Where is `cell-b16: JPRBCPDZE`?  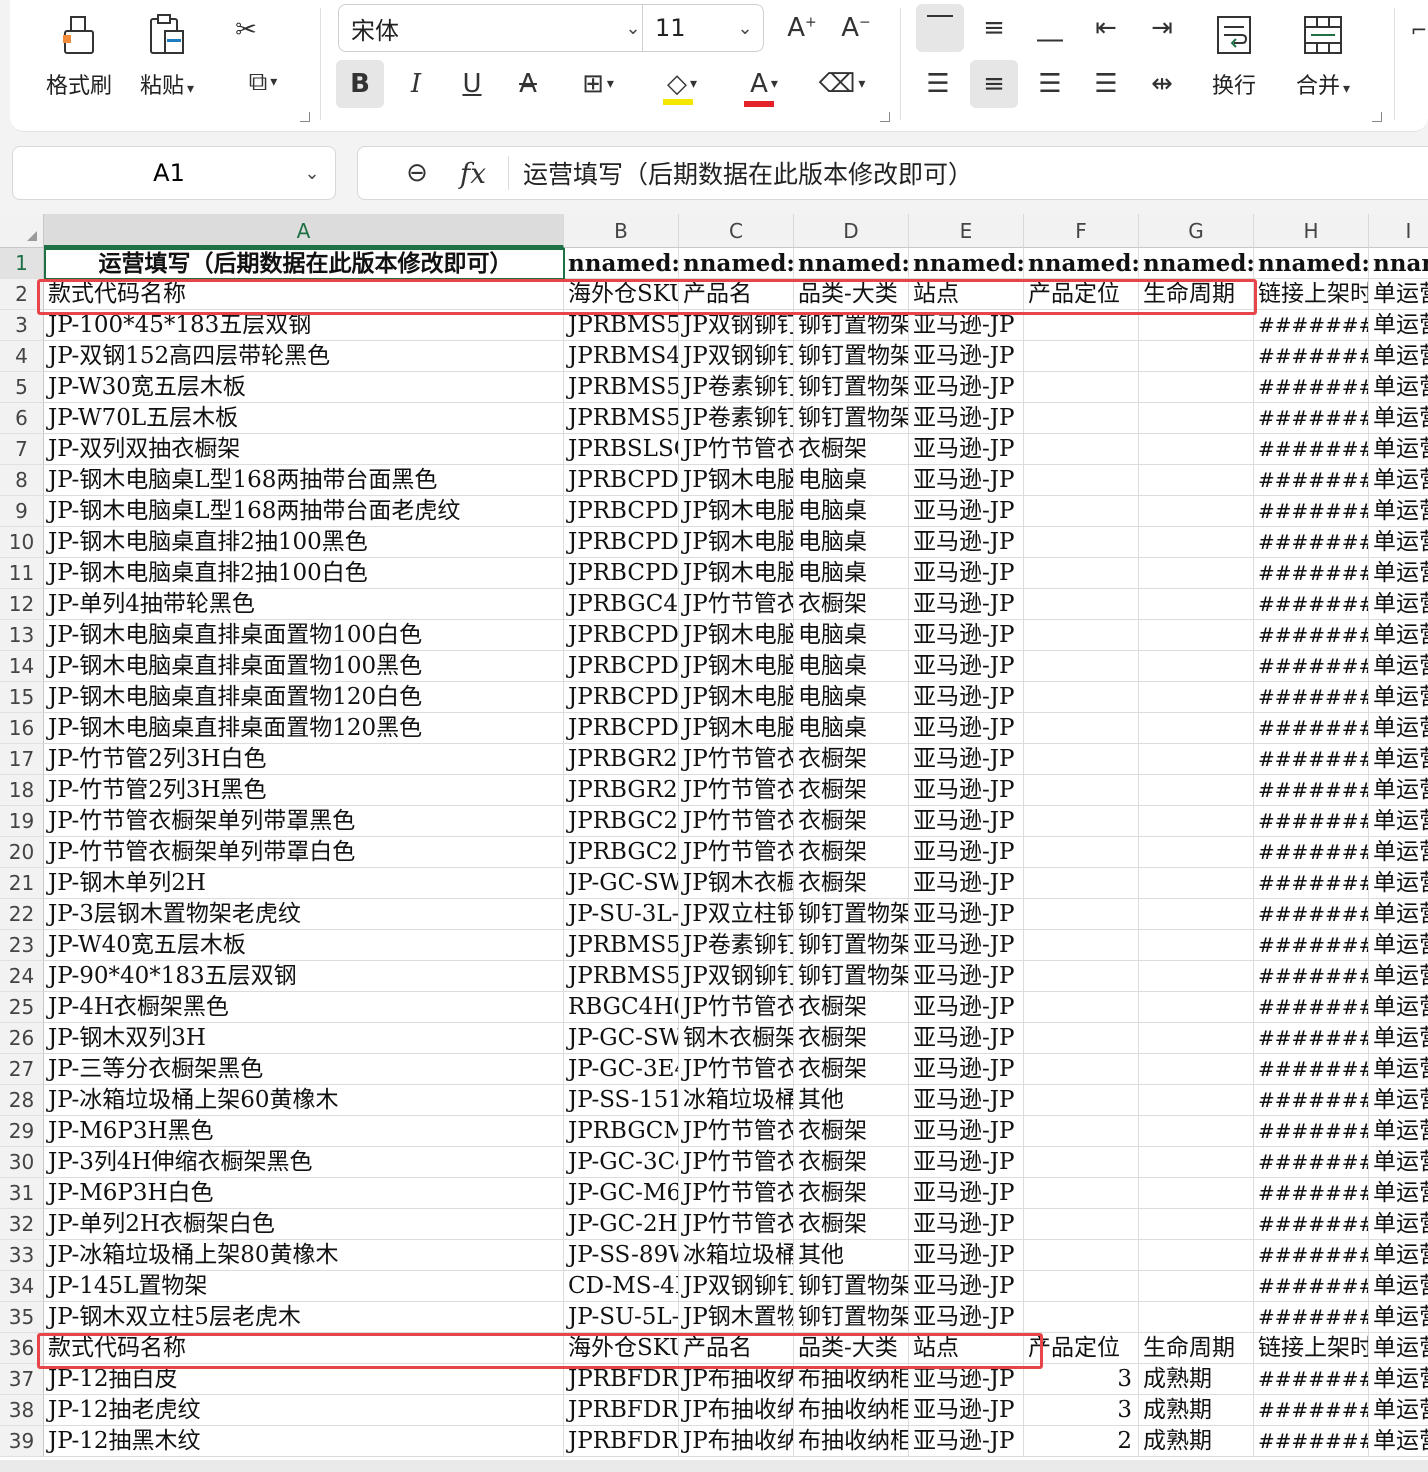
cell-b16: JPRBCPDZE is located at coordinates (621, 728).